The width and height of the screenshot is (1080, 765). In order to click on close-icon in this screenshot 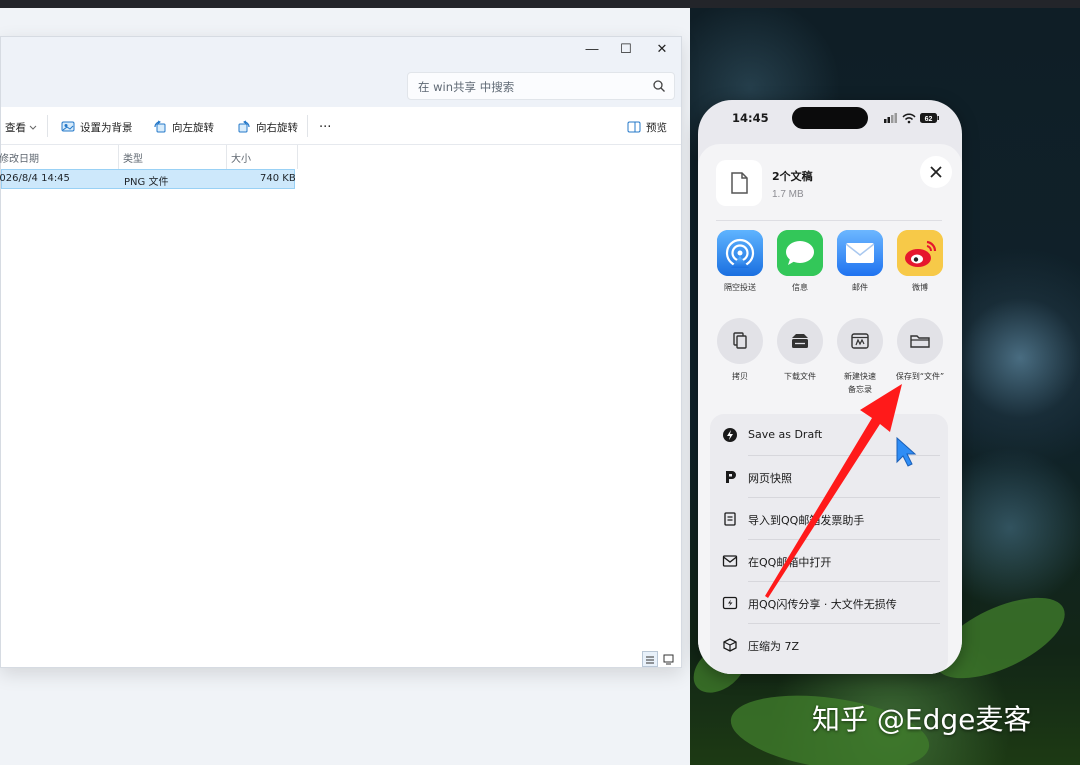, I will do `click(936, 172)`.